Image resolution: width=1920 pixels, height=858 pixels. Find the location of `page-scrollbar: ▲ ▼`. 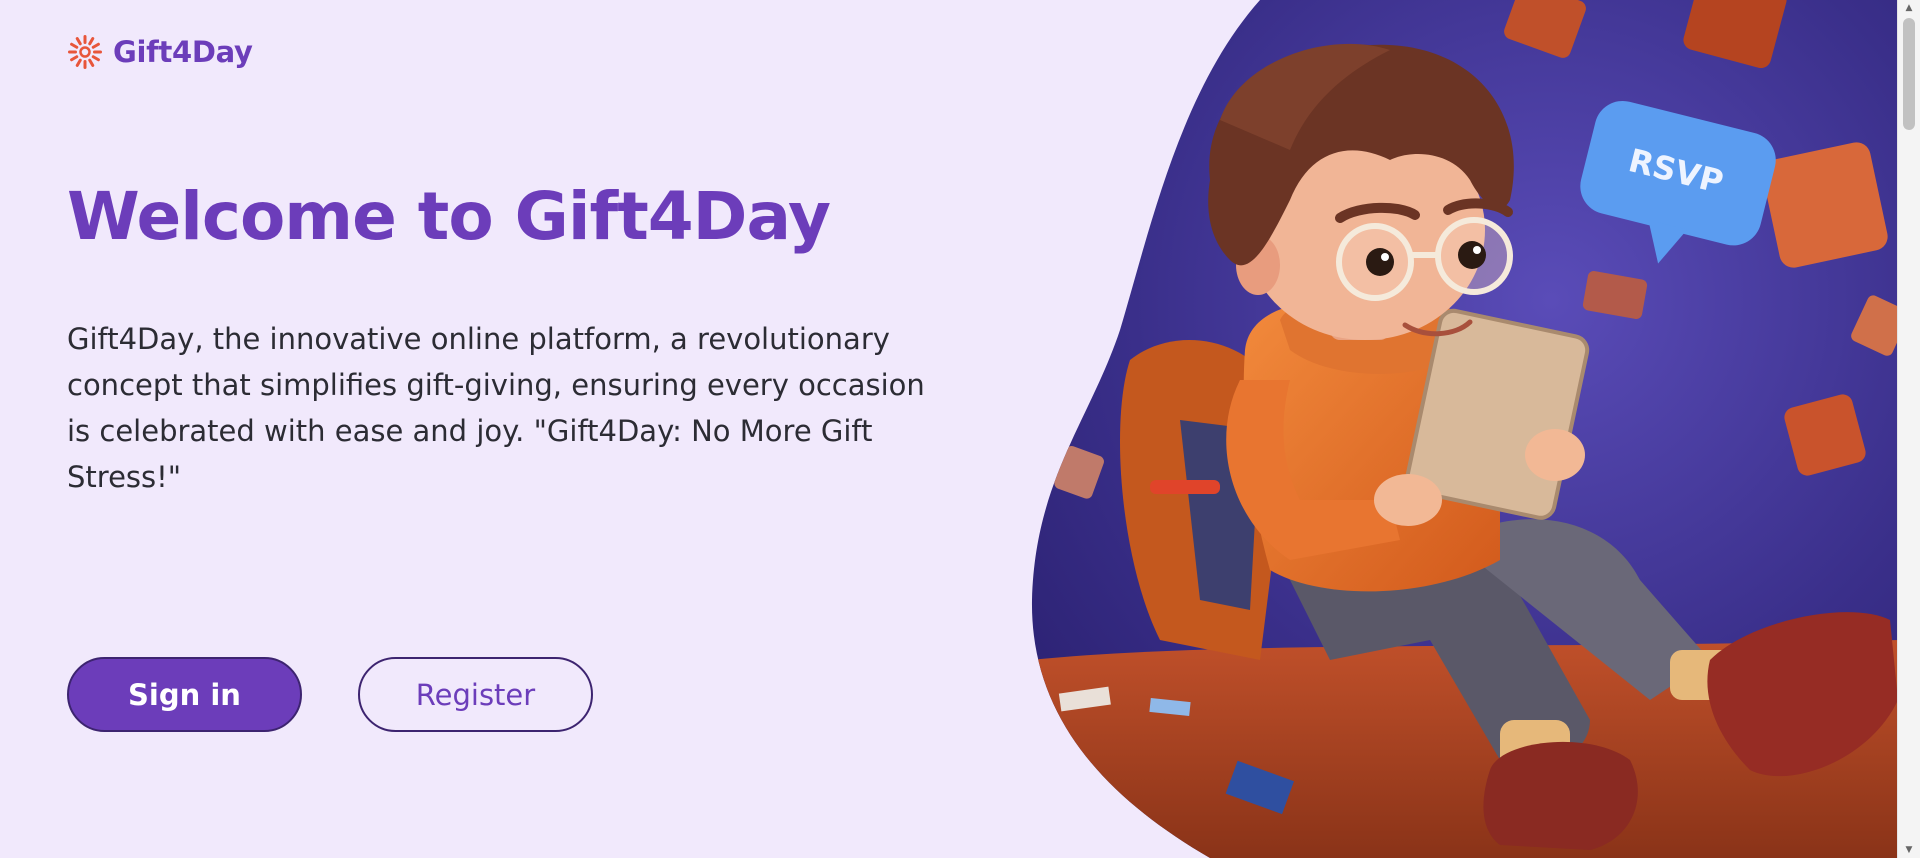

page-scrollbar: ▲ ▼ is located at coordinates (1908, 429).